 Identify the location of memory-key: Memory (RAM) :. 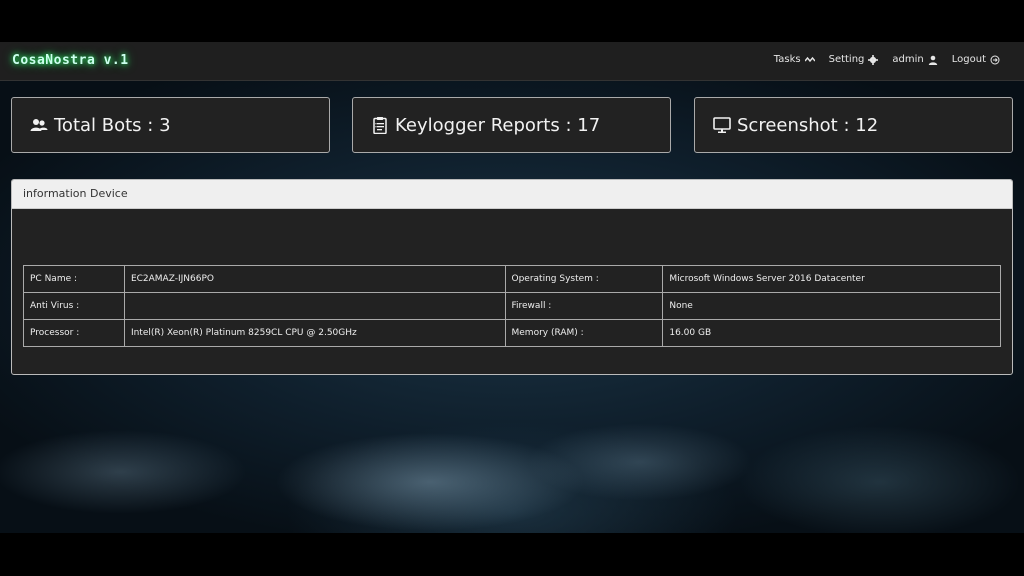
(584, 333).